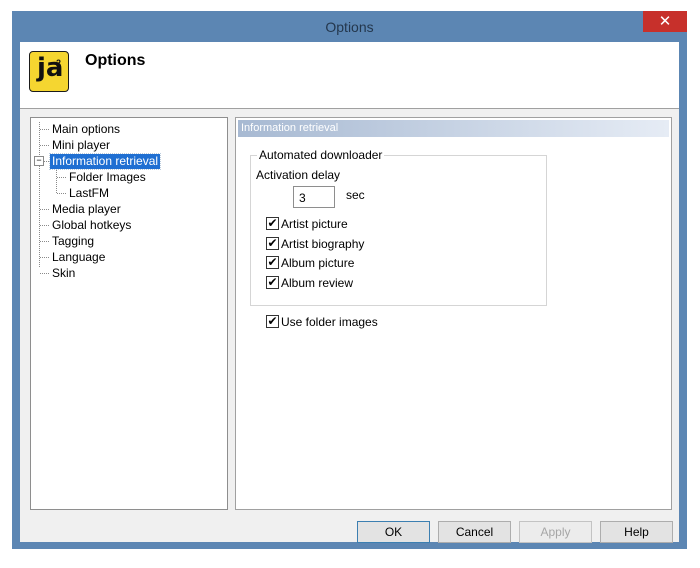 The width and height of the screenshot is (700, 568). Describe the element at coordinates (73, 241) in the screenshot. I see `tree-item-tagging: Tagging` at that location.